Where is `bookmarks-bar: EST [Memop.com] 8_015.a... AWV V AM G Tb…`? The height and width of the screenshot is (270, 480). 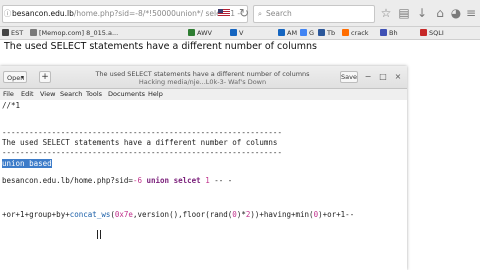 bookmarks-bar: EST [Memop.com] 8_015.a... AWV V AM G Tb… is located at coordinates (240, 33).